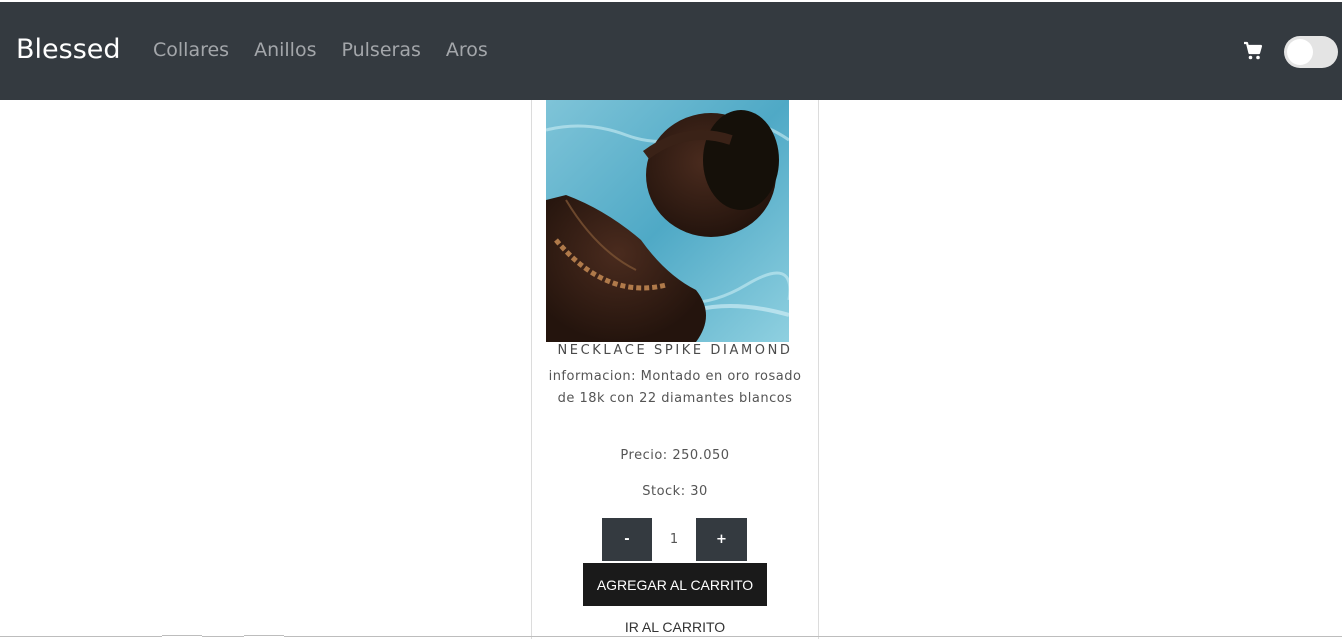 The width and height of the screenshot is (1342, 639). Describe the element at coordinates (675, 455) in the screenshot. I see `product-price: Precio: 250.050` at that location.